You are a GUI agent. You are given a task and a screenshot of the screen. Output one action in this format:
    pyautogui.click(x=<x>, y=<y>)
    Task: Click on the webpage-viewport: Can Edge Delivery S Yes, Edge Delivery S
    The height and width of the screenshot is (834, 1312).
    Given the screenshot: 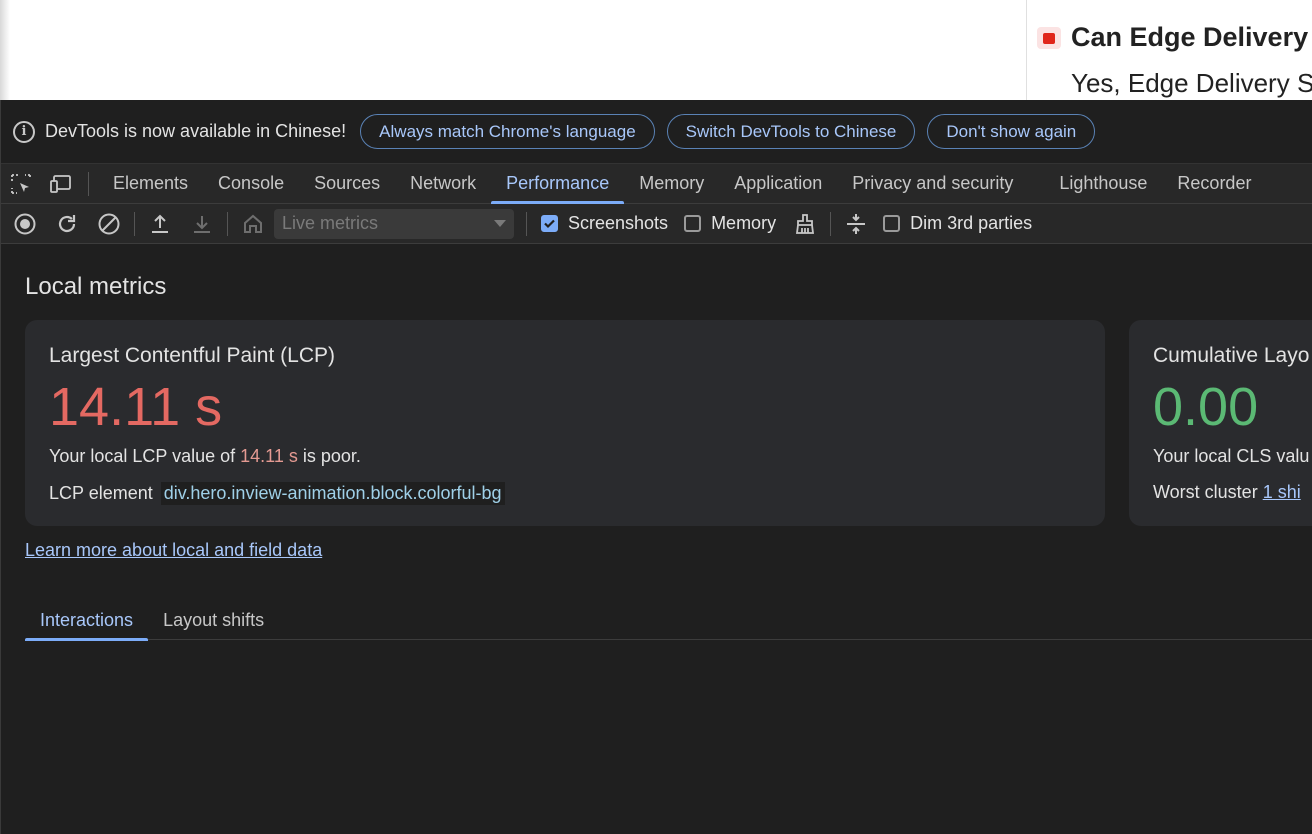 What is the action you would take?
    pyautogui.click(x=656, y=50)
    